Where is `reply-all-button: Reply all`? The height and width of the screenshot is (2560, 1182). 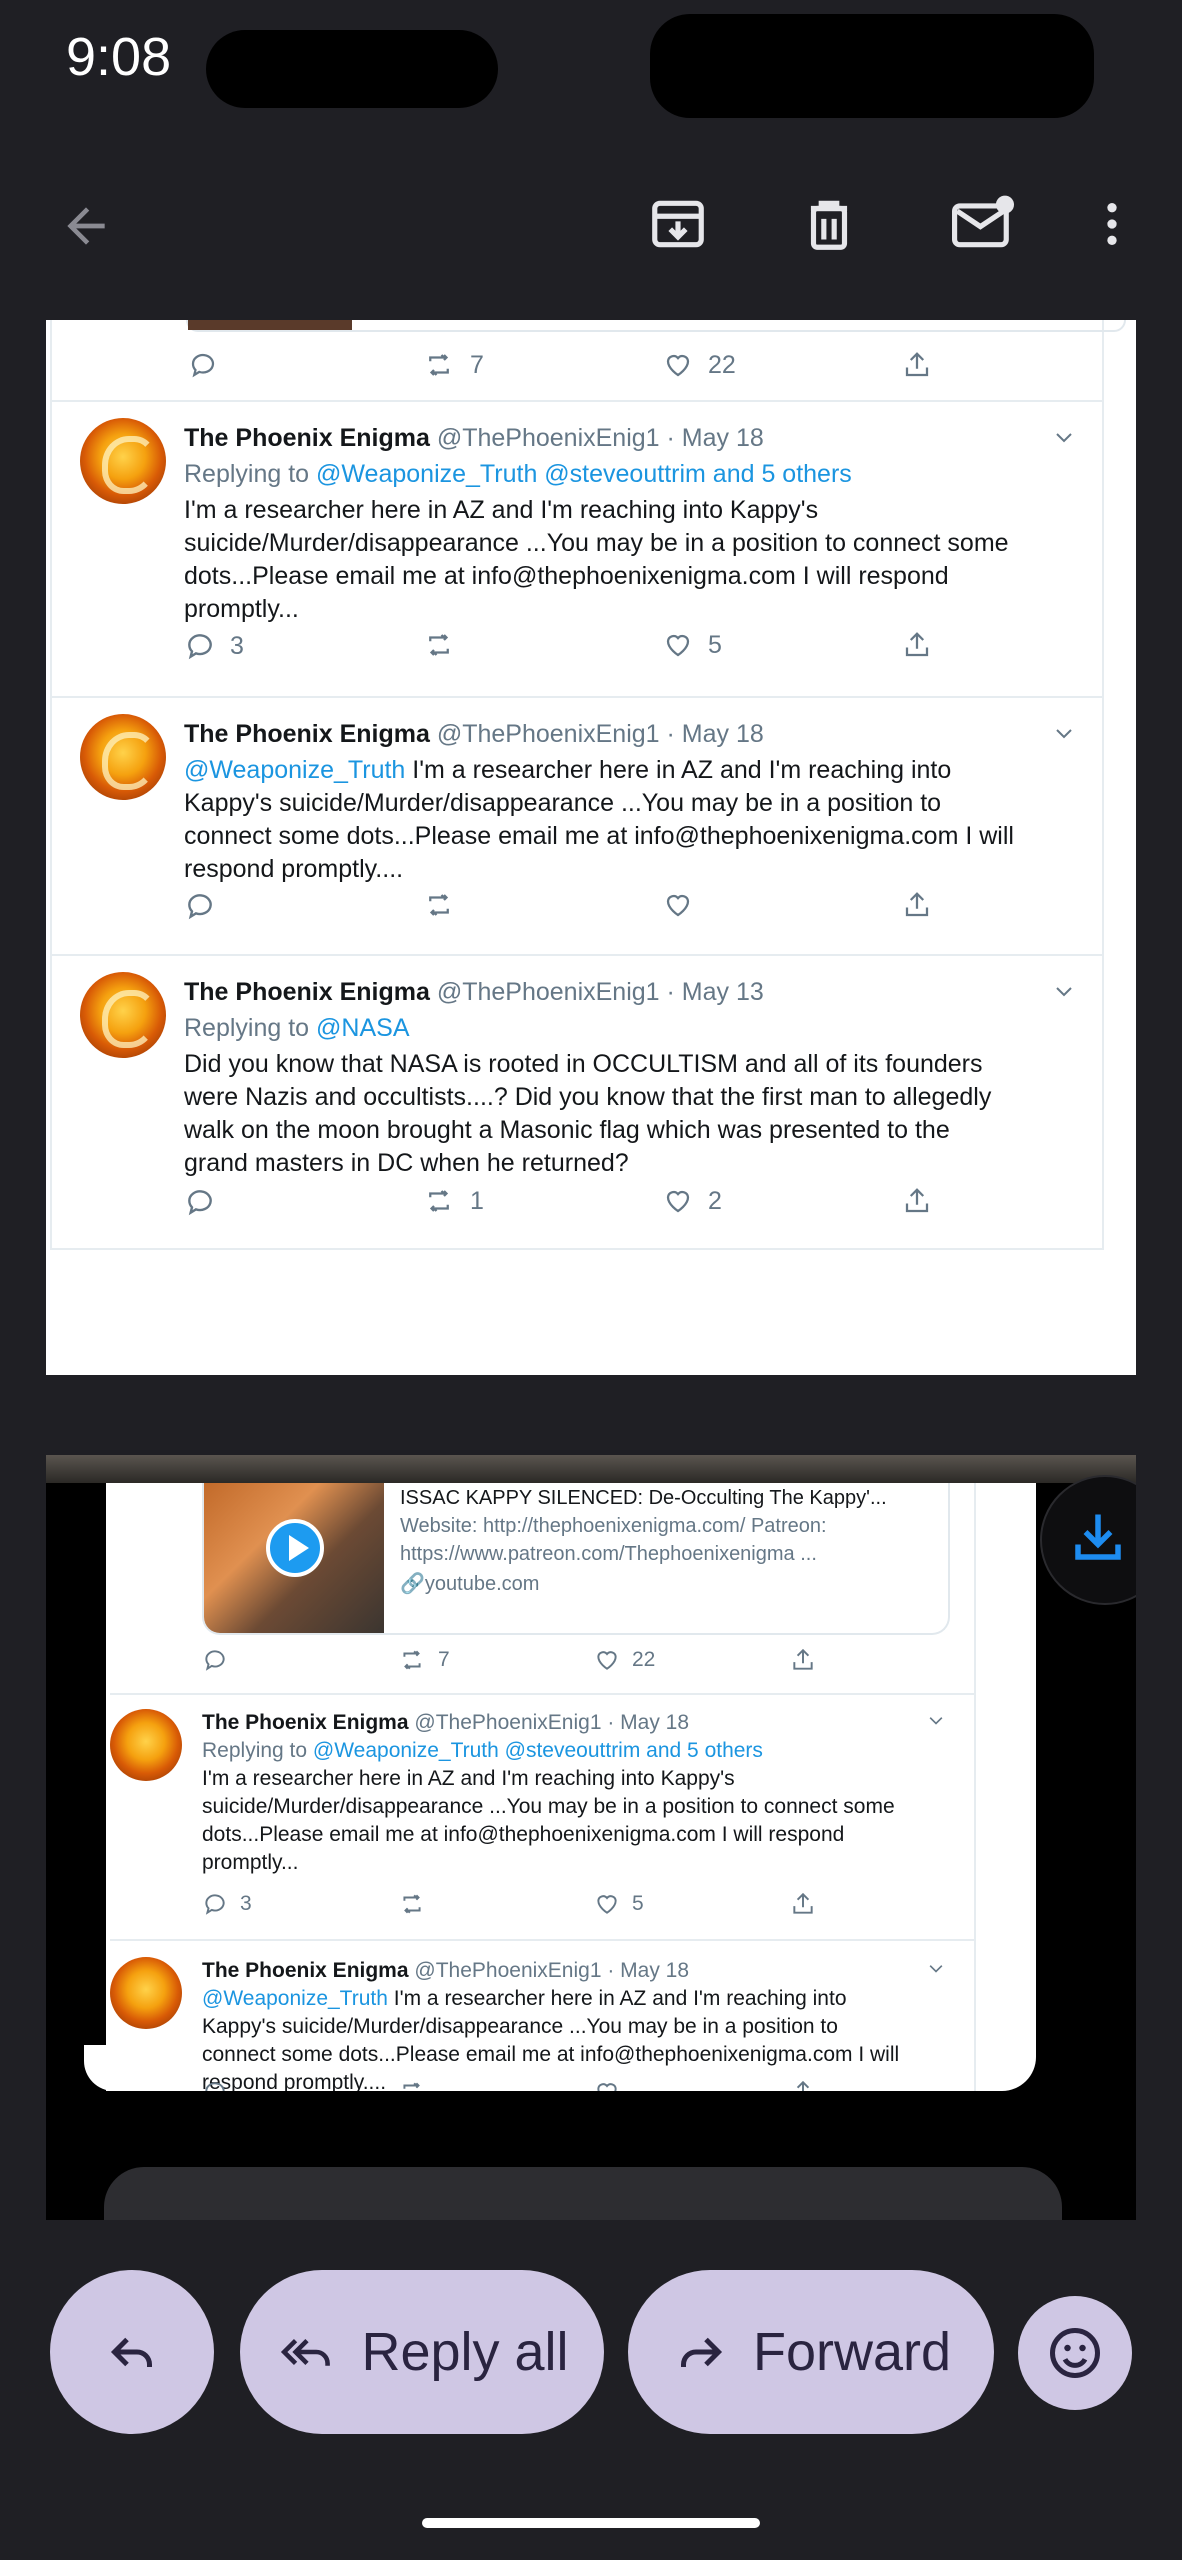 reply-all-button: Reply all is located at coordinates (422, 2352).